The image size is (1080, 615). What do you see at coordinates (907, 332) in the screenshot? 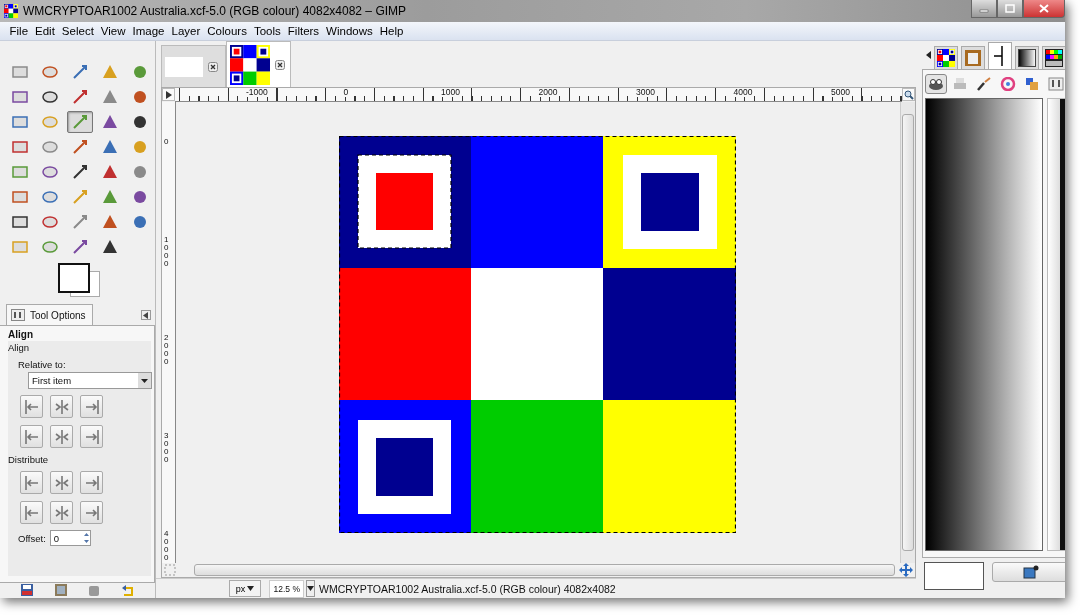
I see `vertical-scrollbar` at bounding box center [907, 332].